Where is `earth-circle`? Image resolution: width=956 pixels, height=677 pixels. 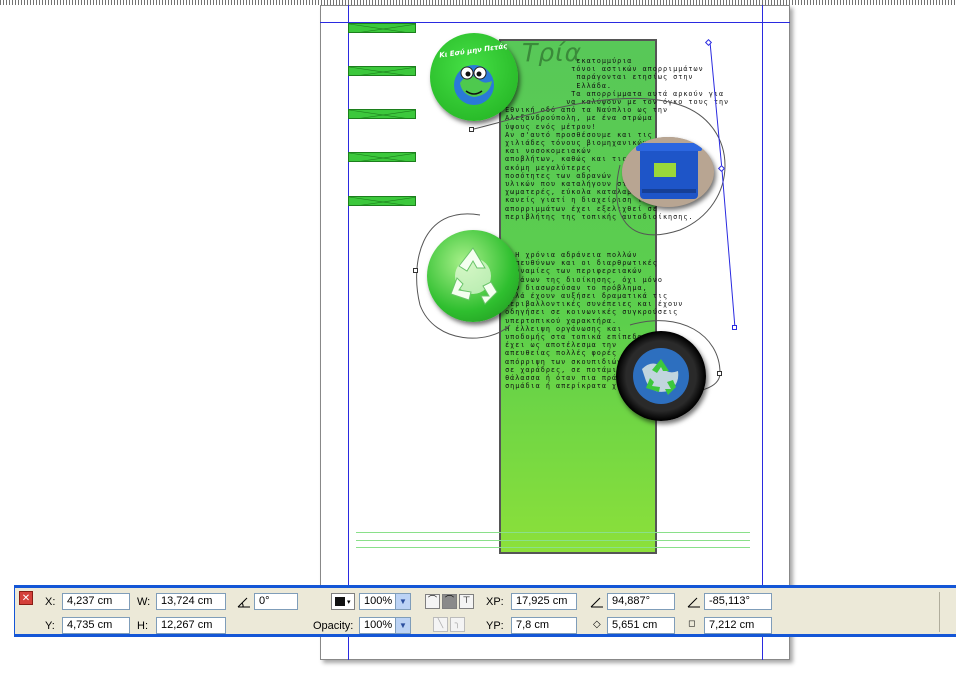
earth-circle is located at coordinates (661, 376).